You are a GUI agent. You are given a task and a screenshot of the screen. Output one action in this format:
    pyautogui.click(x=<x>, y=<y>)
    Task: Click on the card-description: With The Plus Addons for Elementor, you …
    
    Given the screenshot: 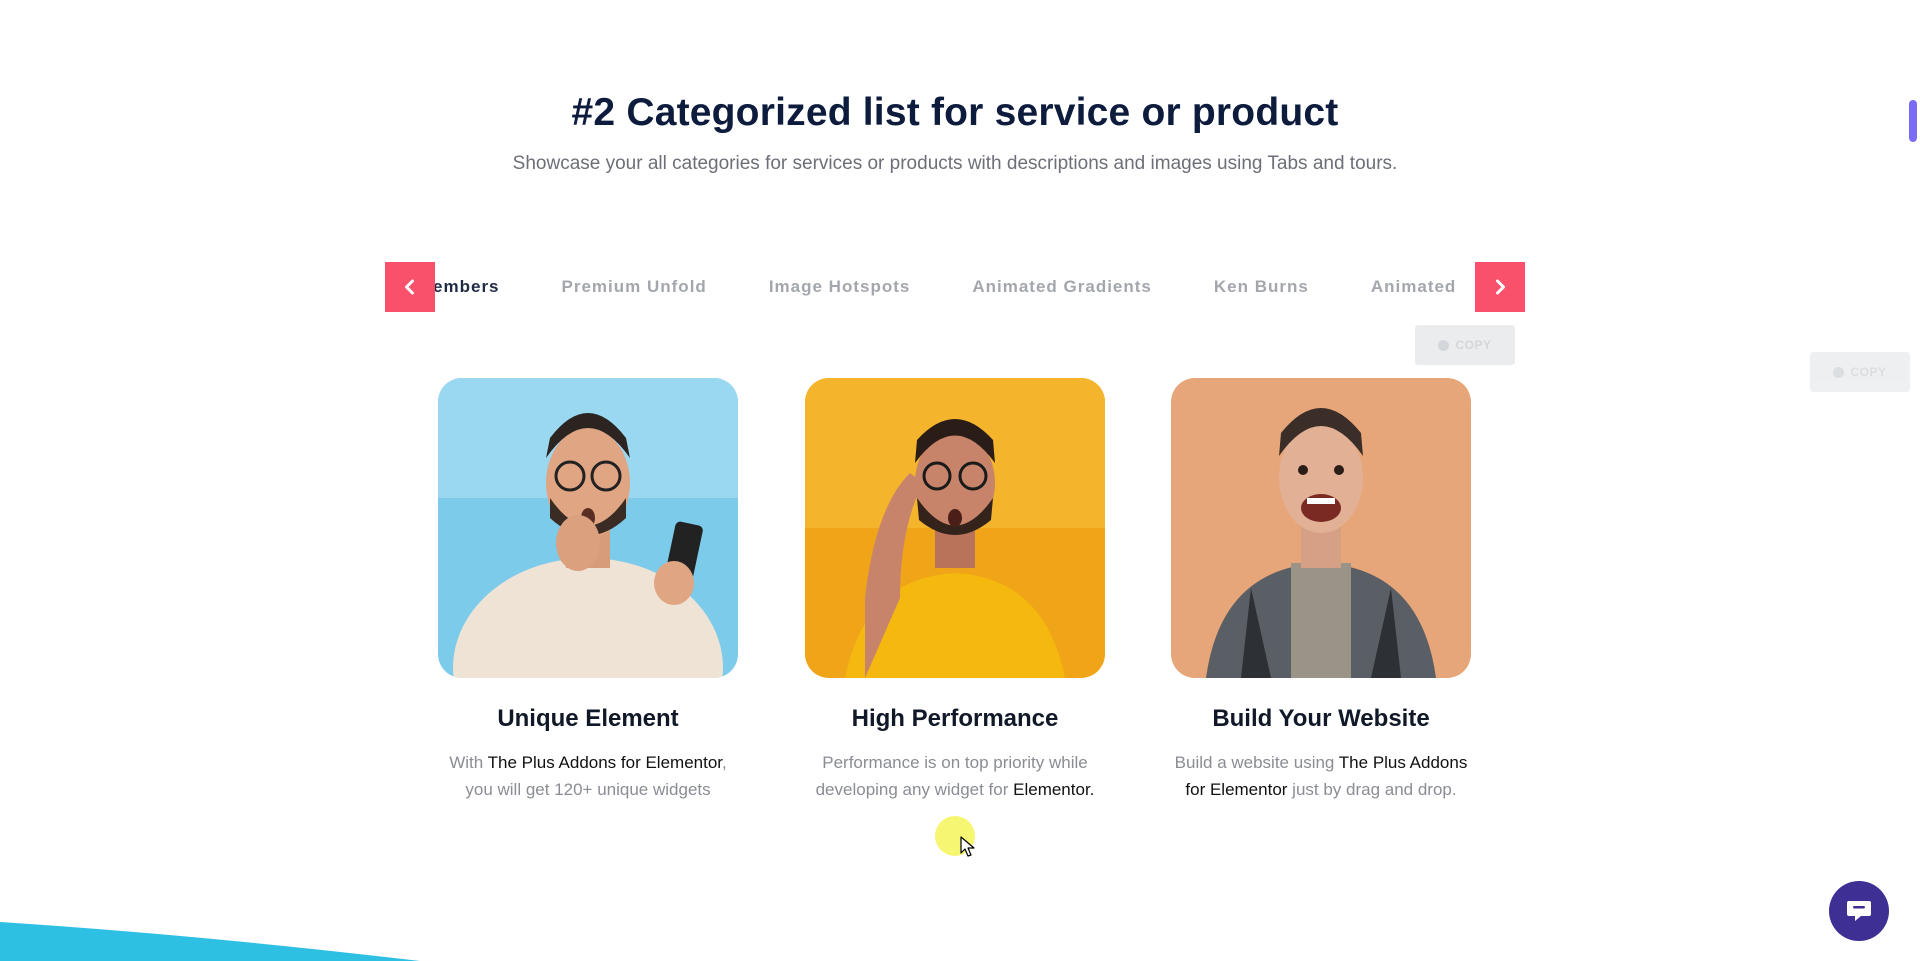 What is the action you would take?
    pyautogui.click(x=588, y=776)
    